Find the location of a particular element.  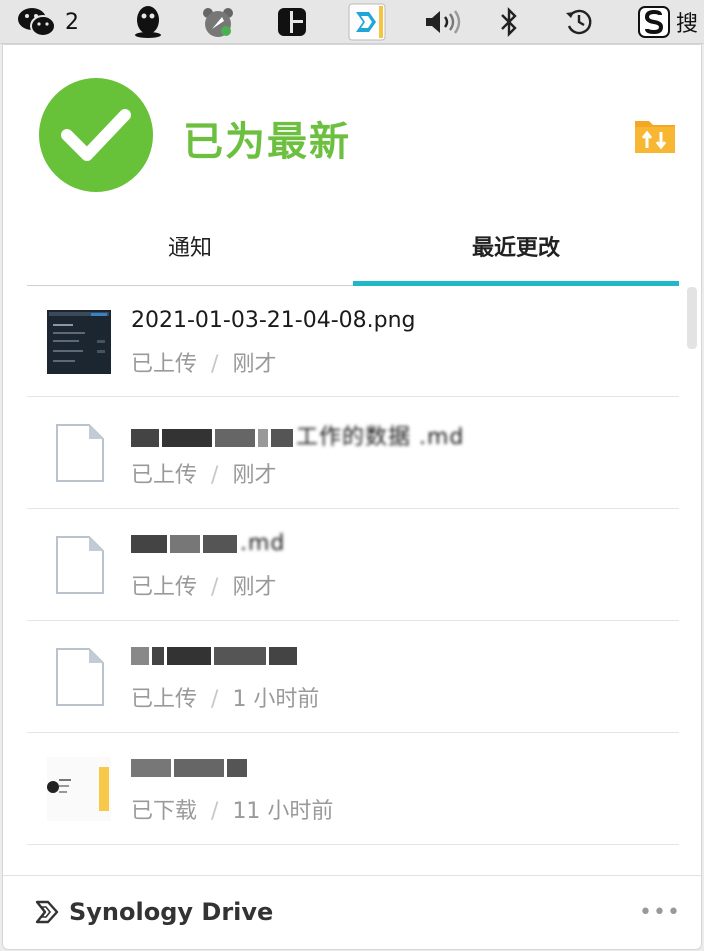

rocket-app-menu-item is located at coordinates (218, 22).